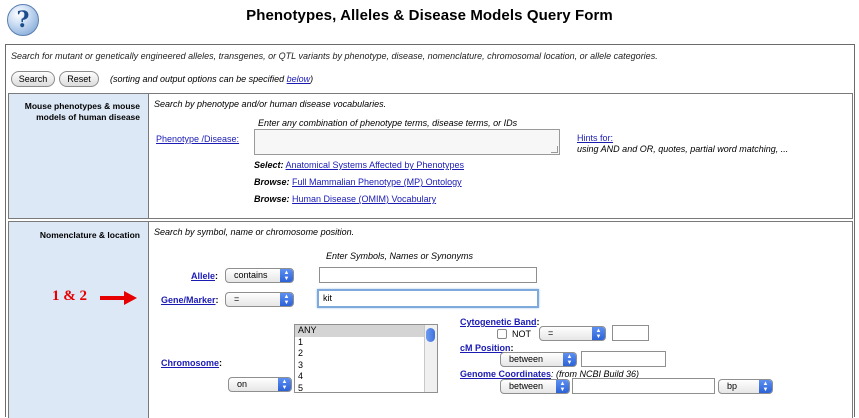  What do you see at coordinates (502, 334) in the screenshot?
I see `cyto-not-checkbox` at bounding box center [502, 334].